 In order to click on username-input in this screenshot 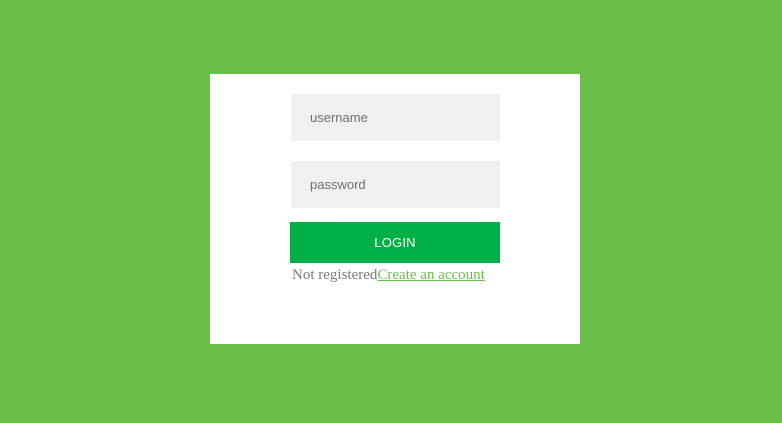, I will do `click(395, 117)`.